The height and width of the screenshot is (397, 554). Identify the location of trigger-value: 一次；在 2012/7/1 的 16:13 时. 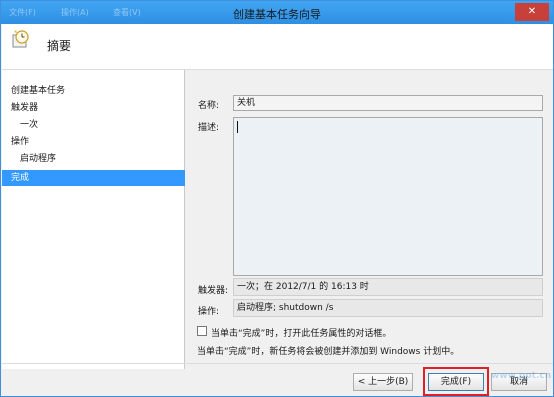
(388, 287).